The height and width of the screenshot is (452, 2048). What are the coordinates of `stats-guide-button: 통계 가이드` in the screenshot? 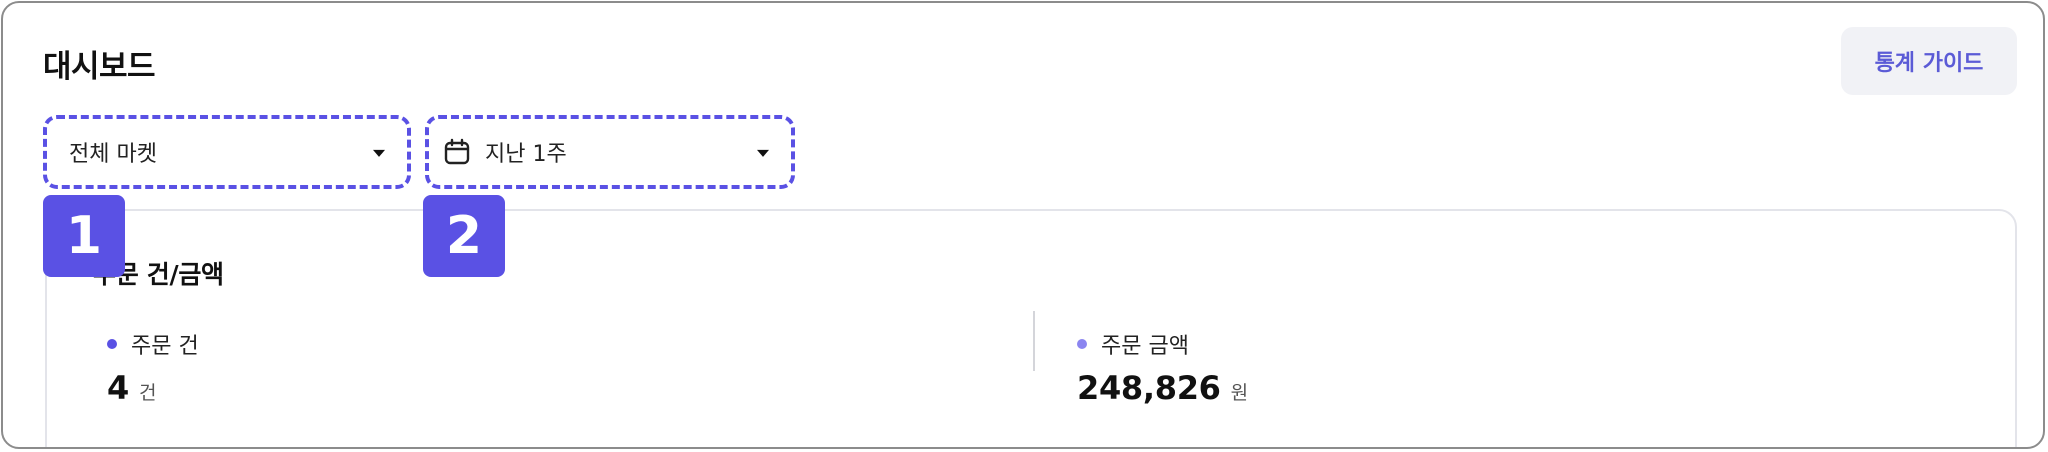 It's located at (1929, 61).